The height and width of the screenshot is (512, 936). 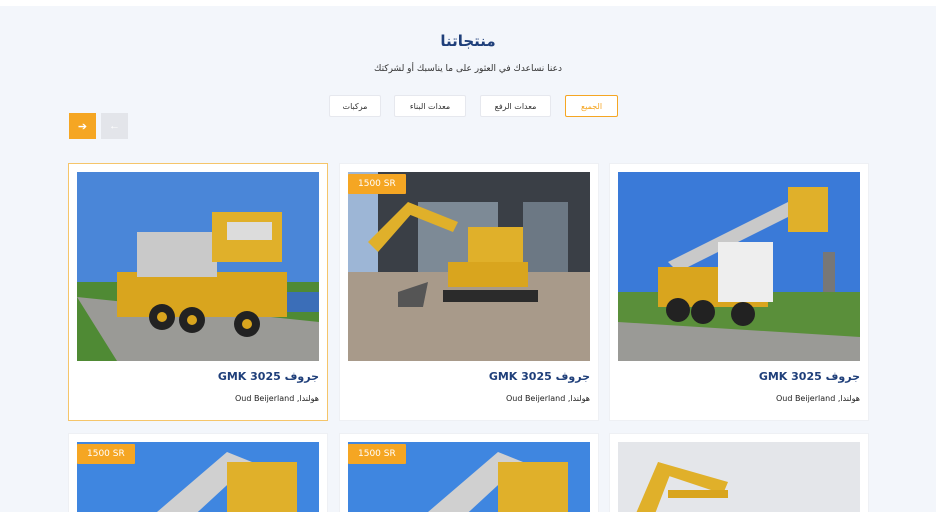 I want to click on carousel-prev-button: ←, so click(x=114, y=126).